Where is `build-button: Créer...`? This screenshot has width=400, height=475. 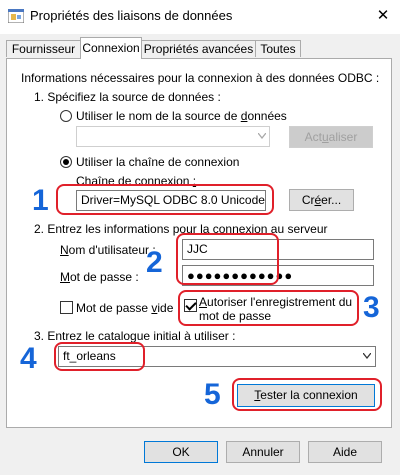 build-button: Créer... is located at coordinates (321, 200).